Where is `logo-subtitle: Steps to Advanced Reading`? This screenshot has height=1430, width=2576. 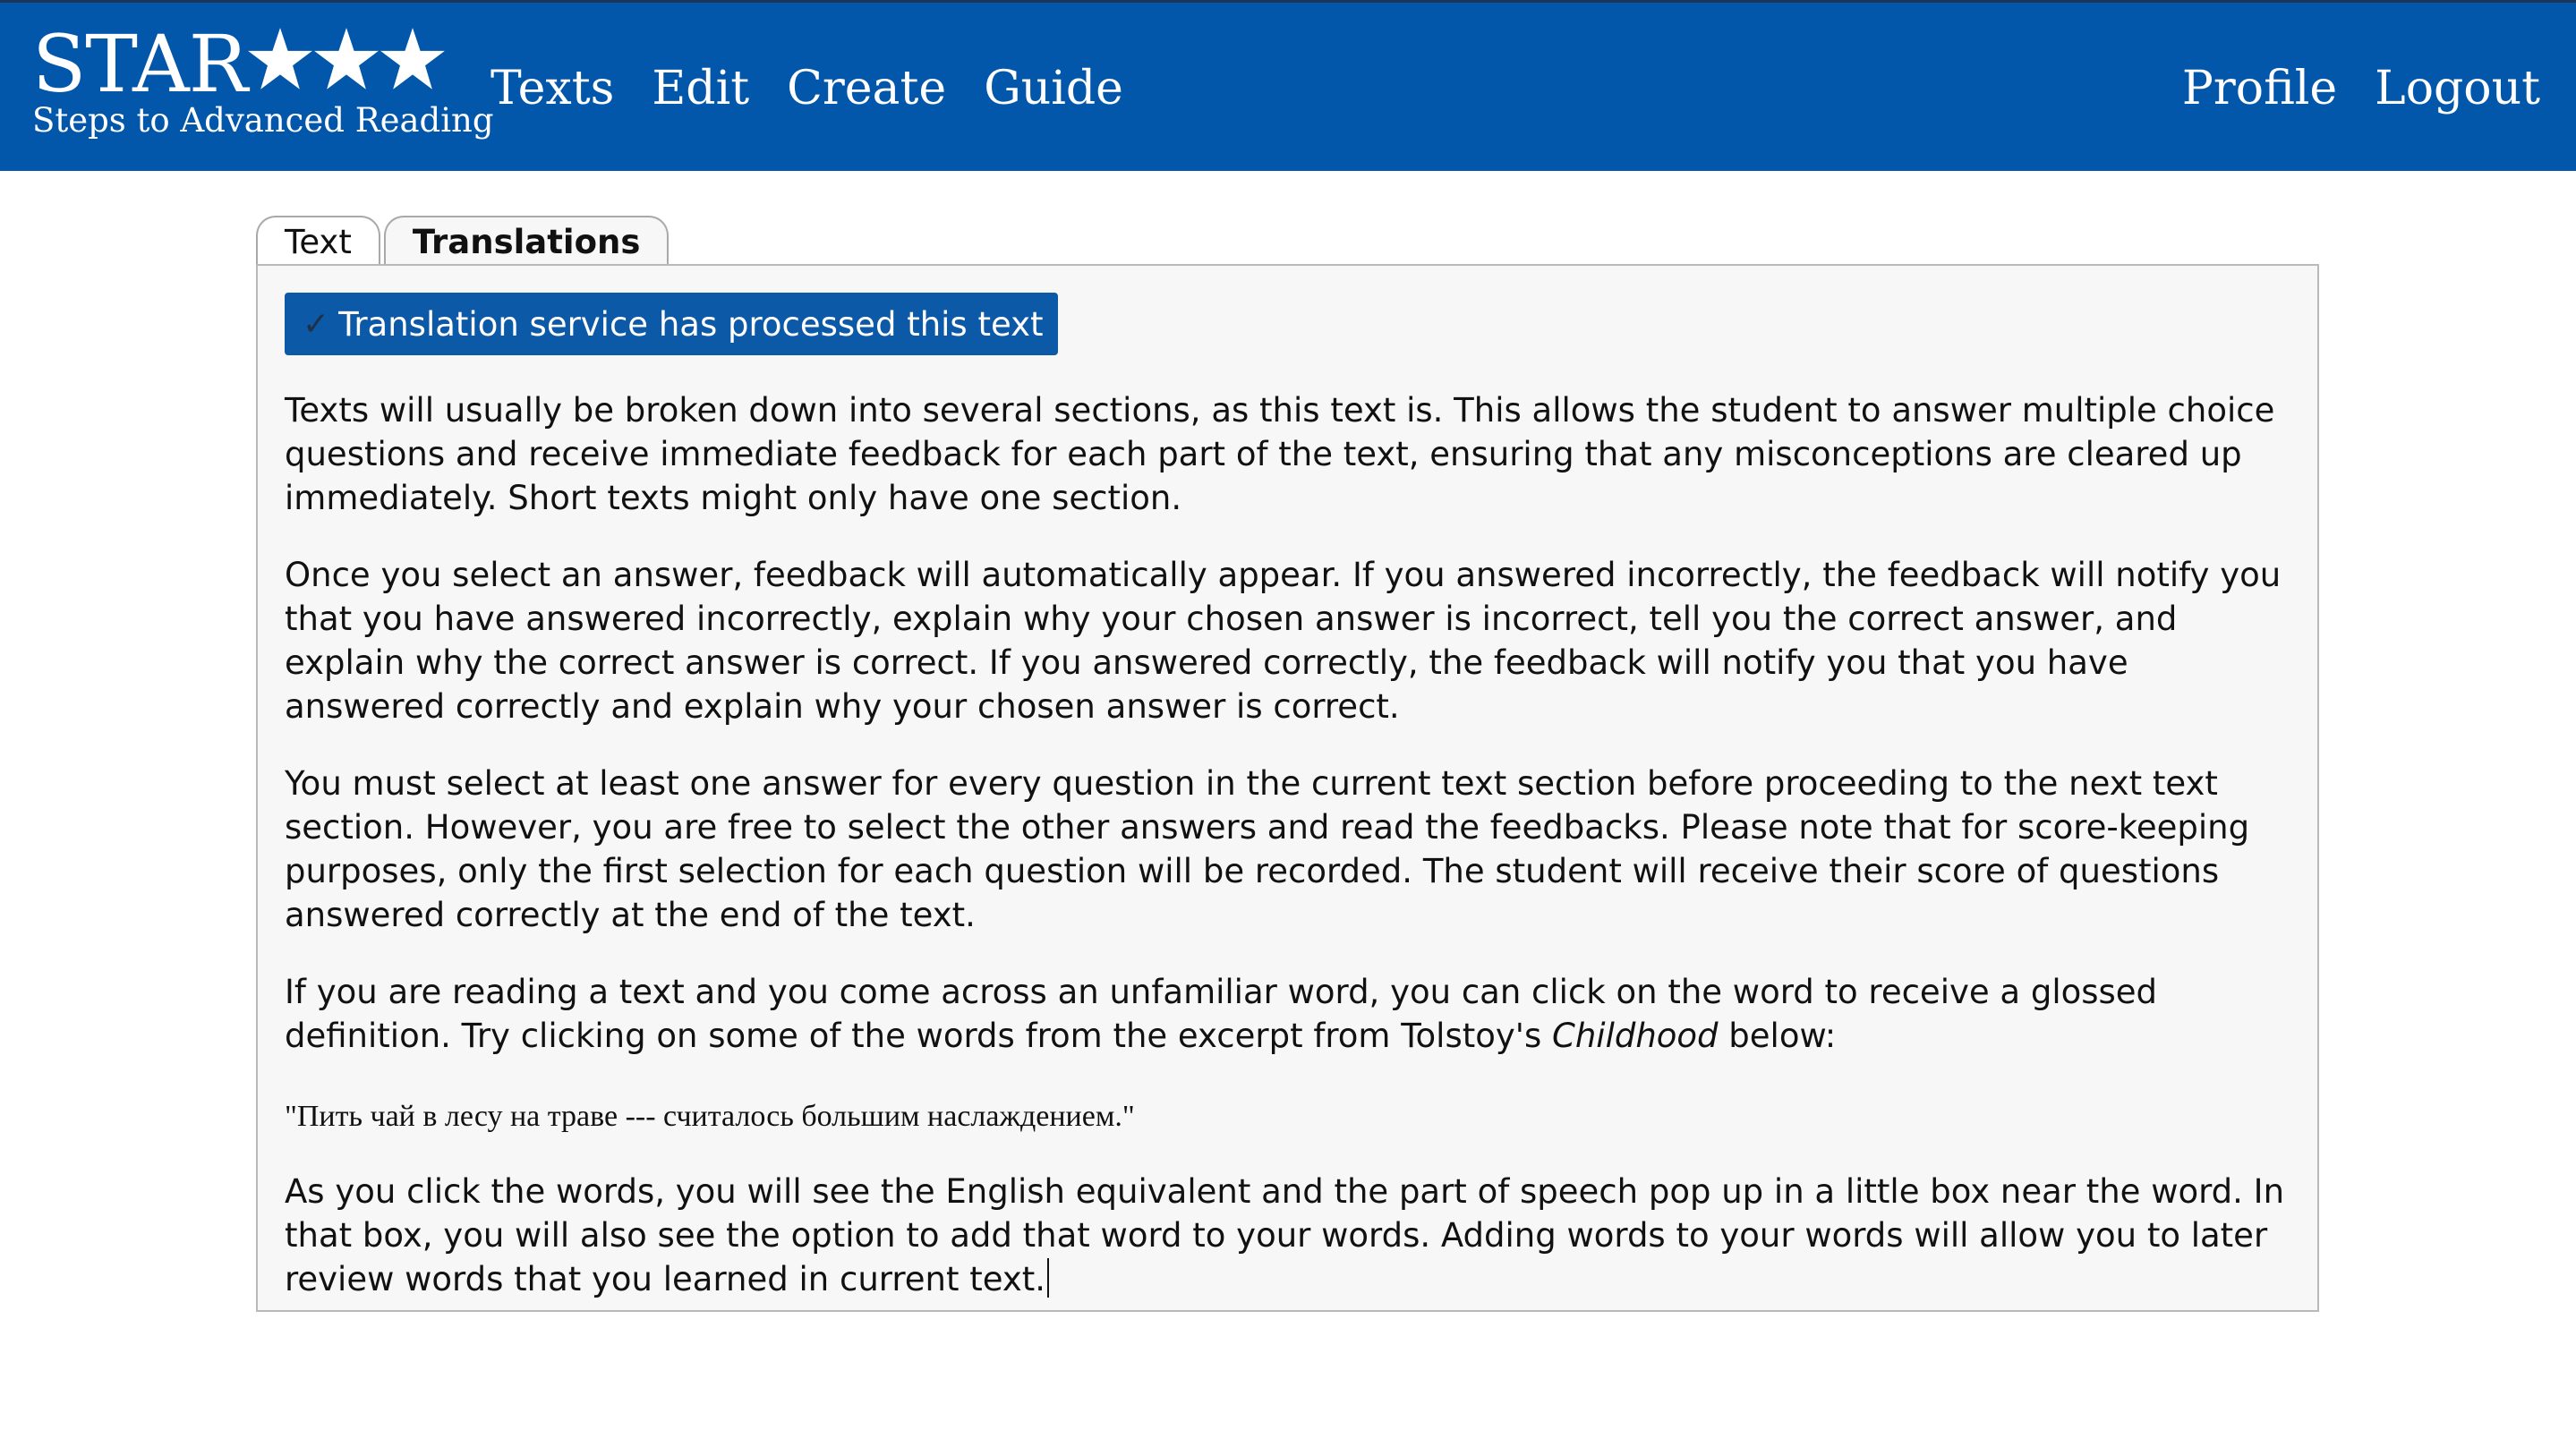
logo-subtitle: Steps to Advanced Reading is located at coordinates (263, 121).